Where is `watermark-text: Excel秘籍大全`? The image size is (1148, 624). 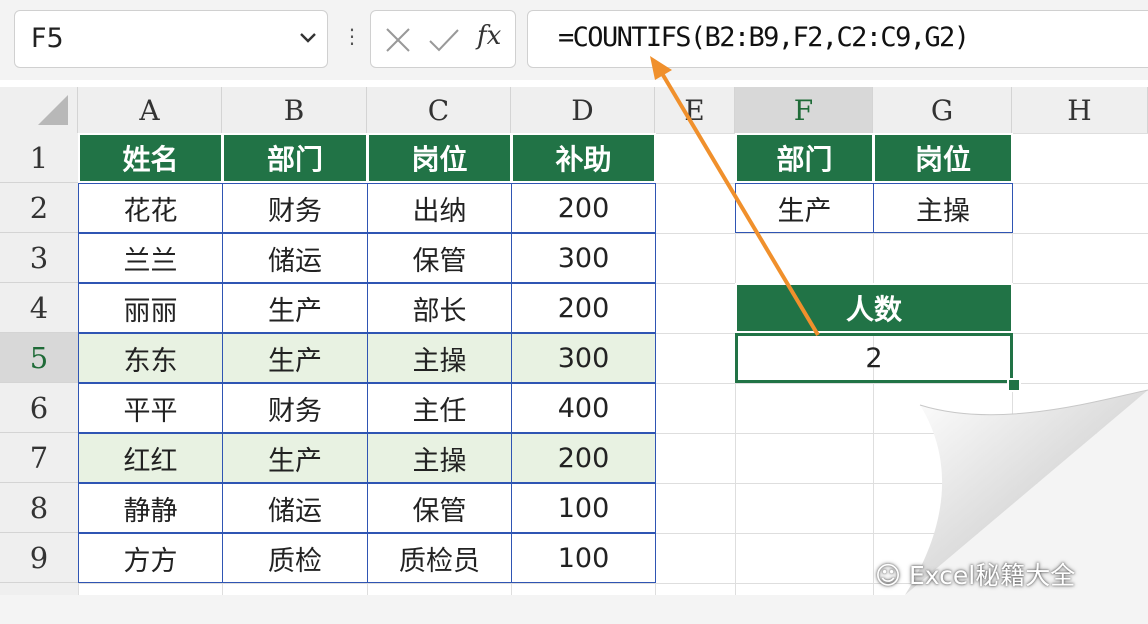 watermark-text: Excel秘籍大全 is located at coordinates (992, 575).